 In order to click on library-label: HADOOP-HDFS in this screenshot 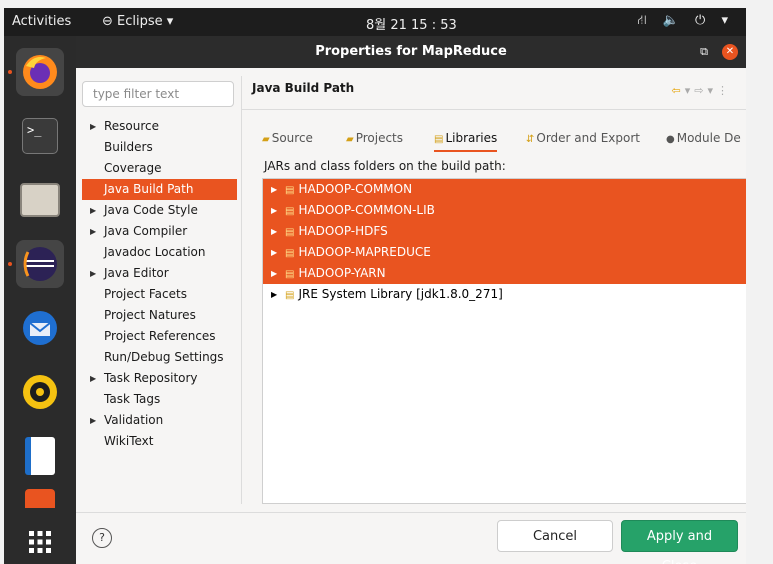, I will do `click(343, 231)`.